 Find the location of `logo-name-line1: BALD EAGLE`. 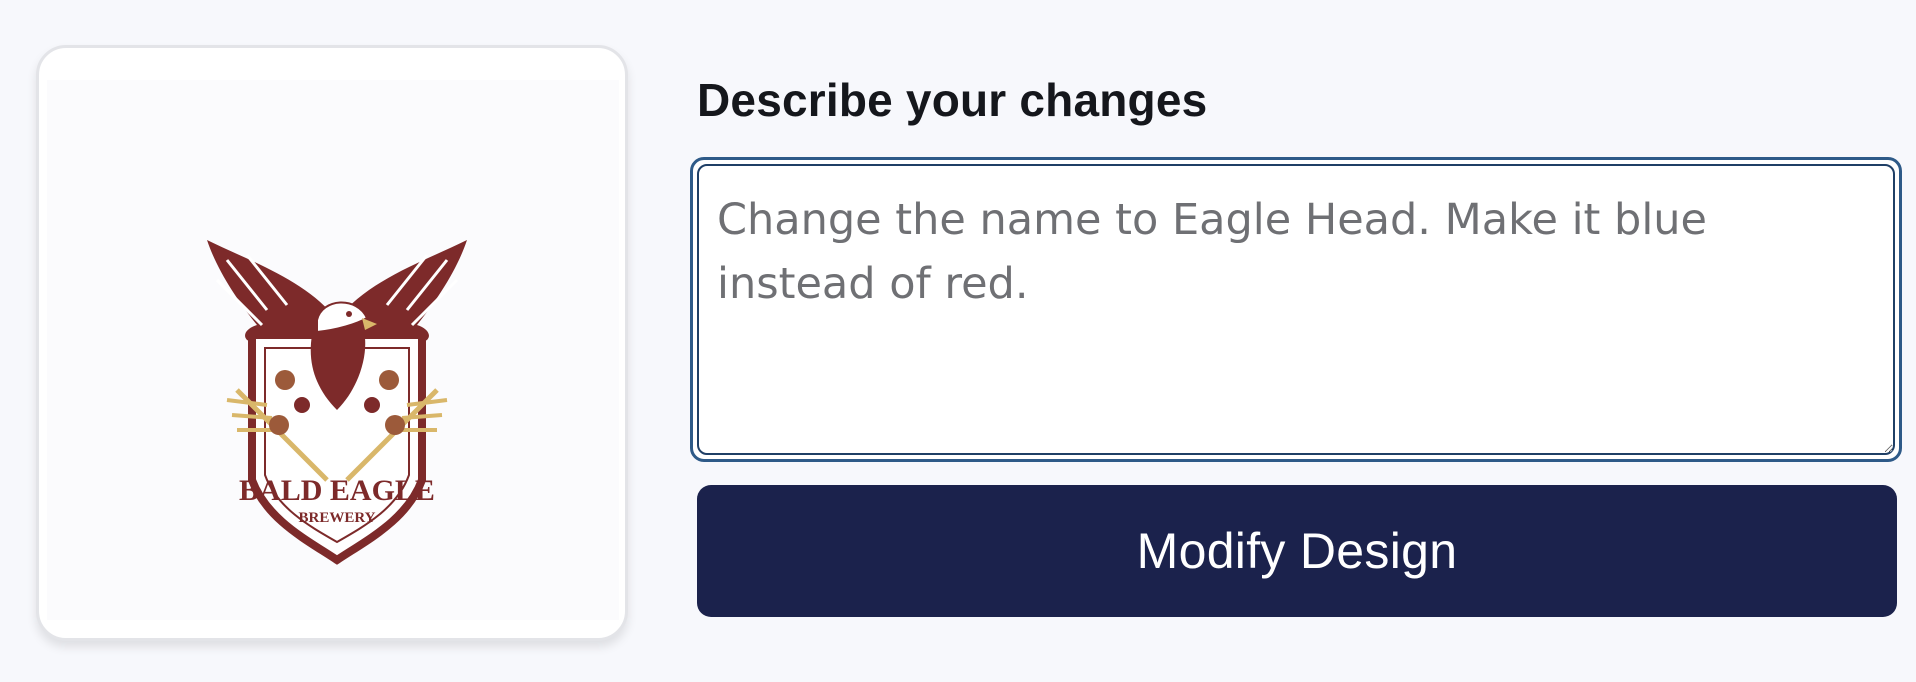

logo-name-line1: BALD EAGLE is located at coordinates (337, 490).